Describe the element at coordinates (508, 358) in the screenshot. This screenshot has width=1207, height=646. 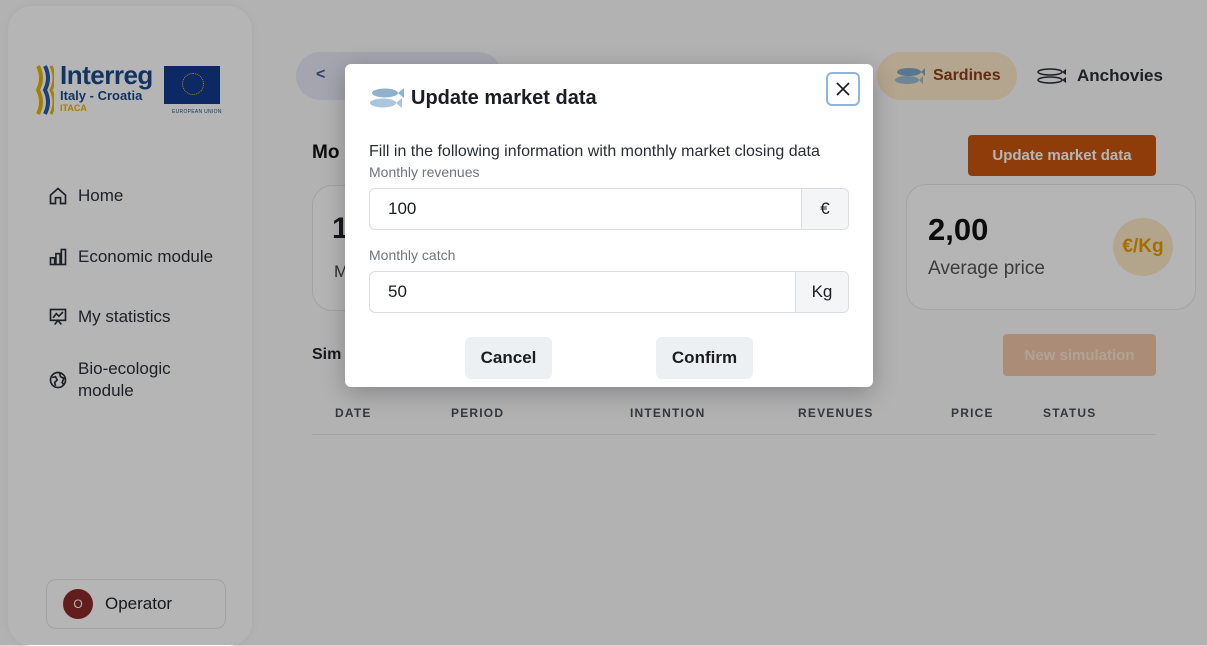
I see `cancel-button: Cancel` at that location.